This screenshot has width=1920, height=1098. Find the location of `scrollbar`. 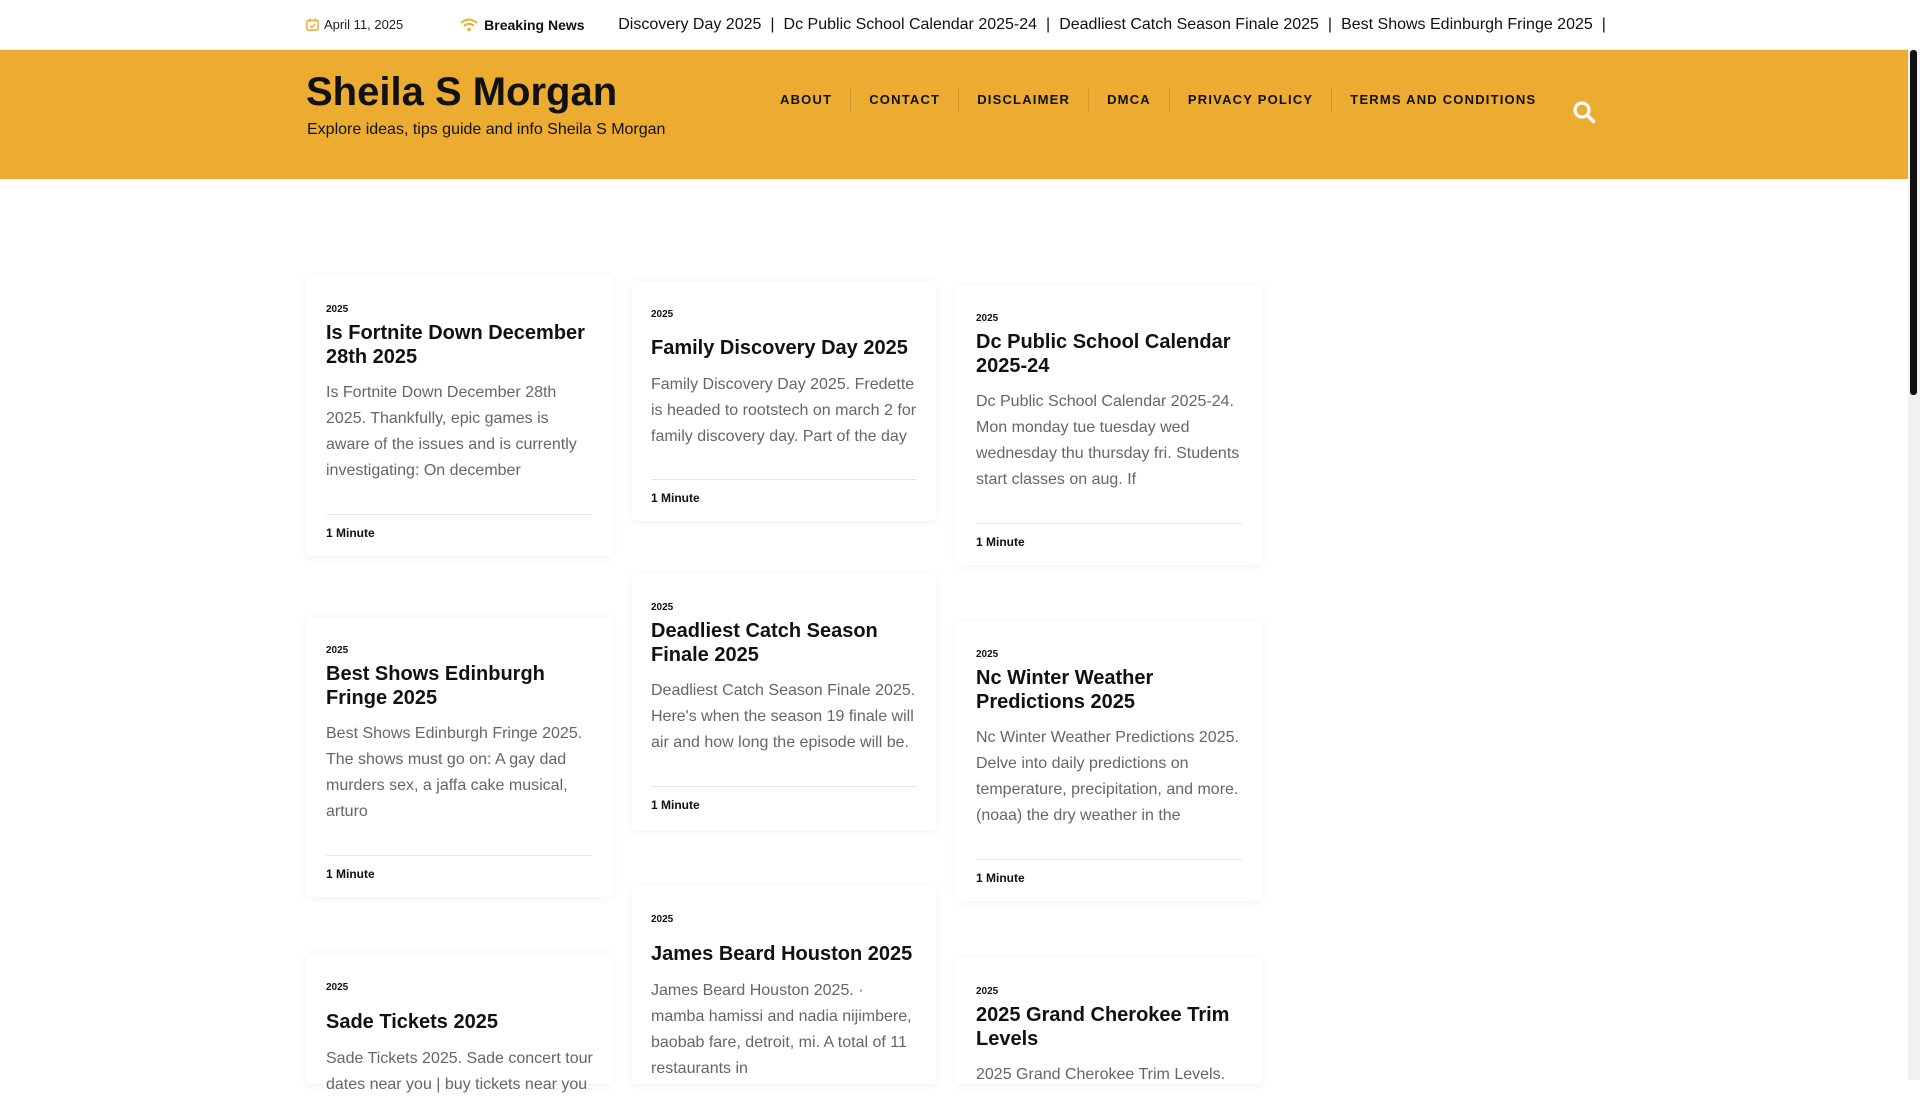

scrollbar is located at coordinates (1914, 565).